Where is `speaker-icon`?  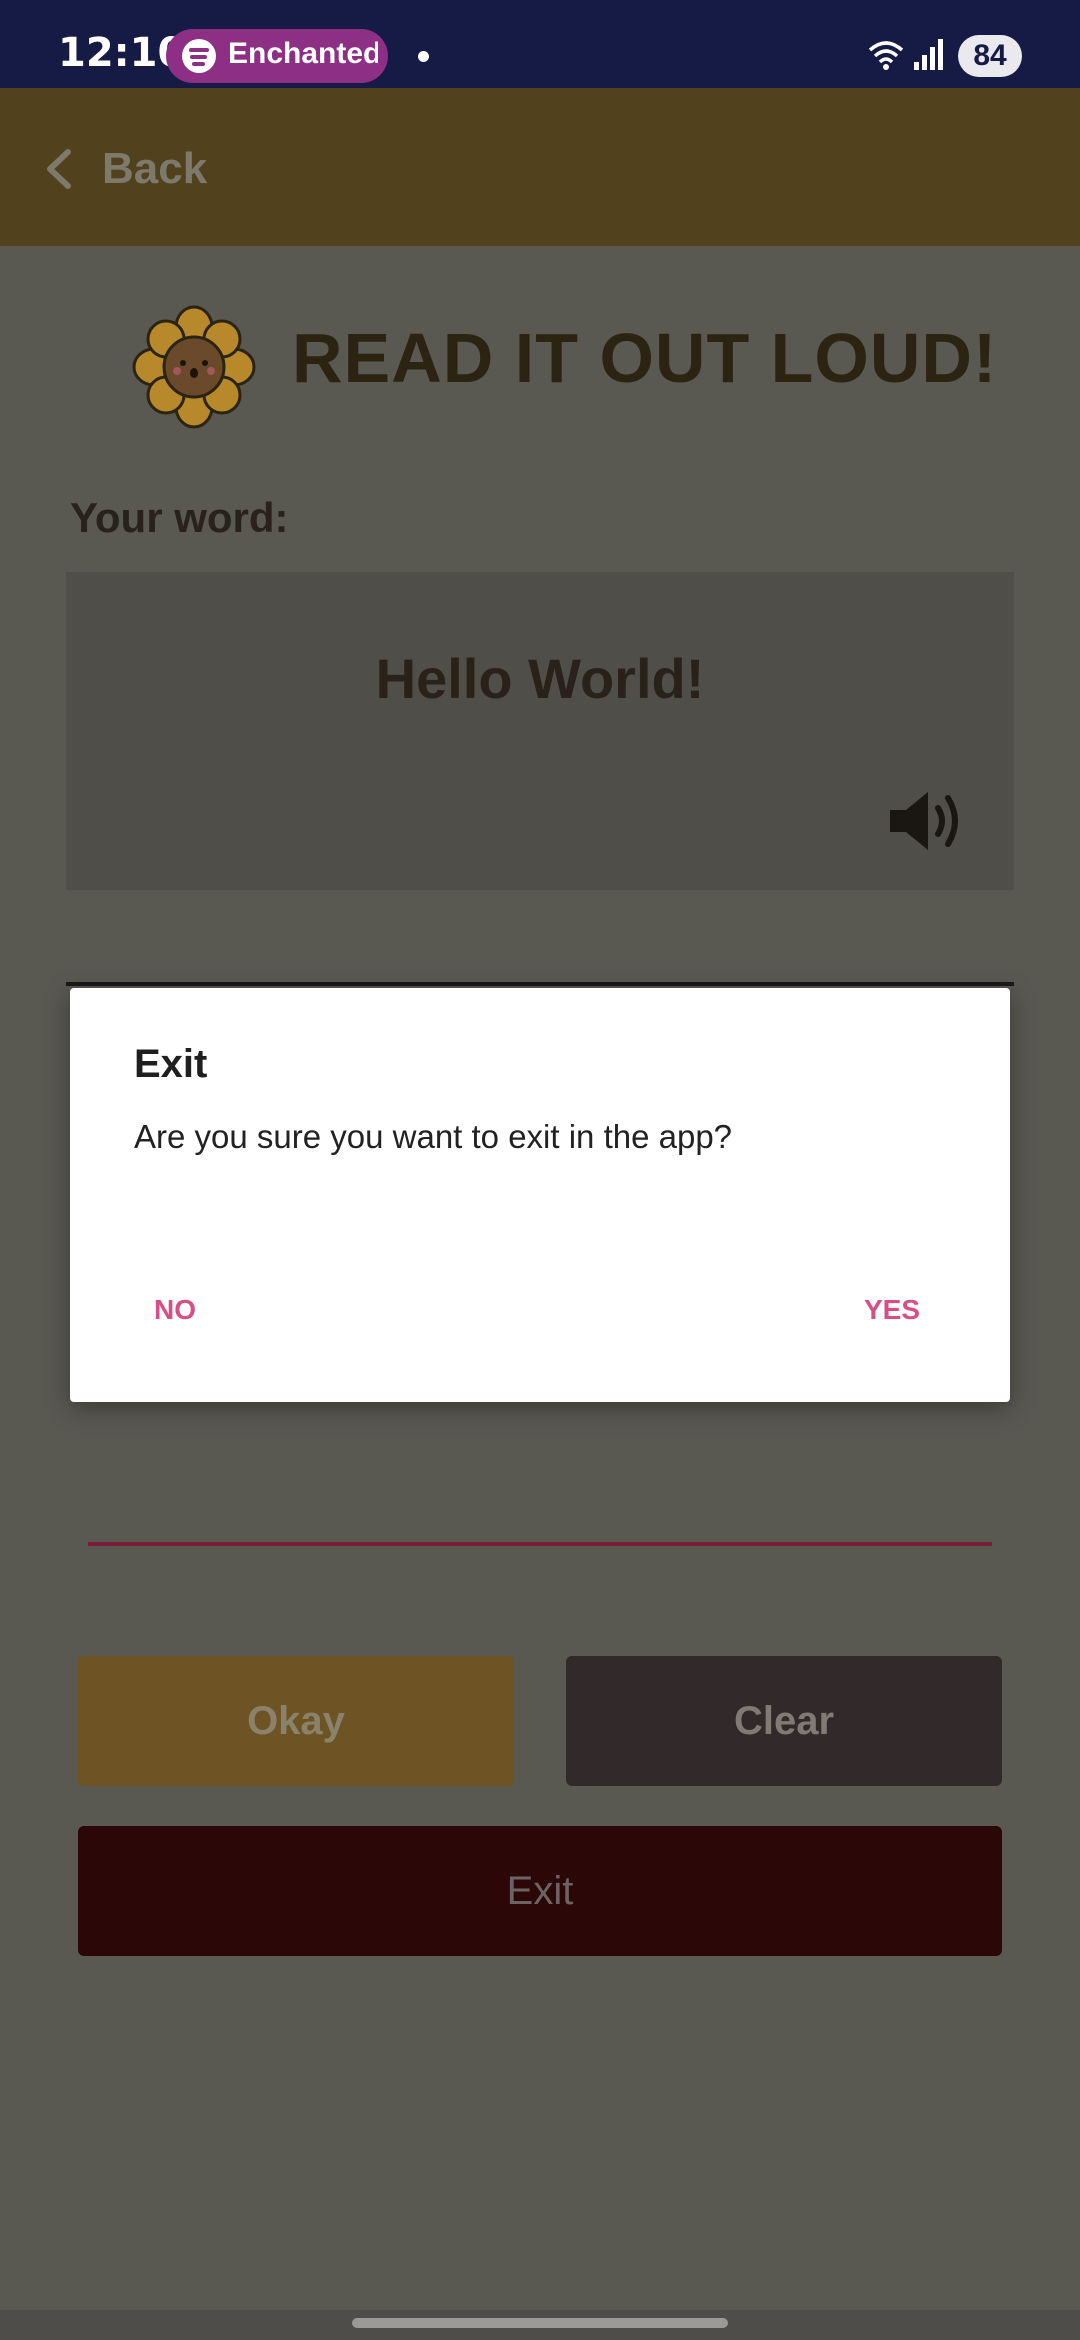
speaker-icon is located at coordinates (927, 821).